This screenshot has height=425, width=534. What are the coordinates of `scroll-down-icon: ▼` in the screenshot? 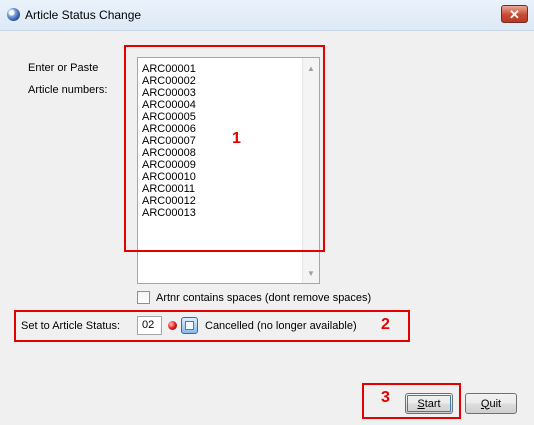 It's located at (311, 273).